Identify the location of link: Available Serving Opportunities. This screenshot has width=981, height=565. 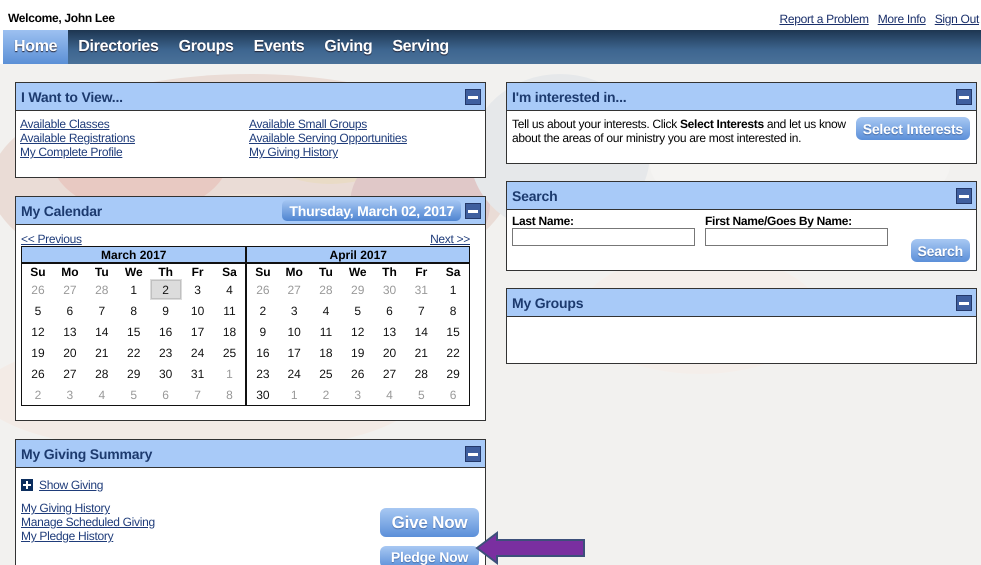
(365, 138).